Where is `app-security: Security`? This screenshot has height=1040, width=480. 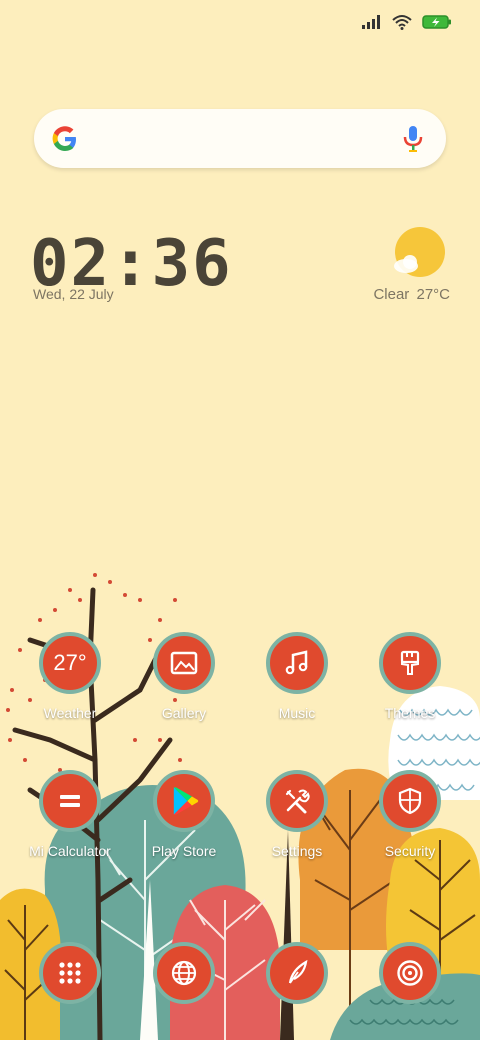
app-security: Security is located at coordinates (410, 825).